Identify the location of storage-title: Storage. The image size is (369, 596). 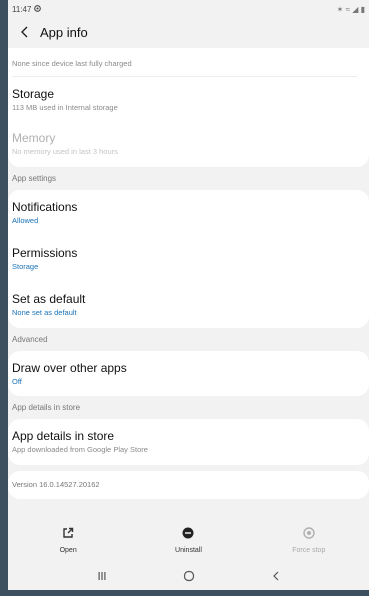
(33, 94).